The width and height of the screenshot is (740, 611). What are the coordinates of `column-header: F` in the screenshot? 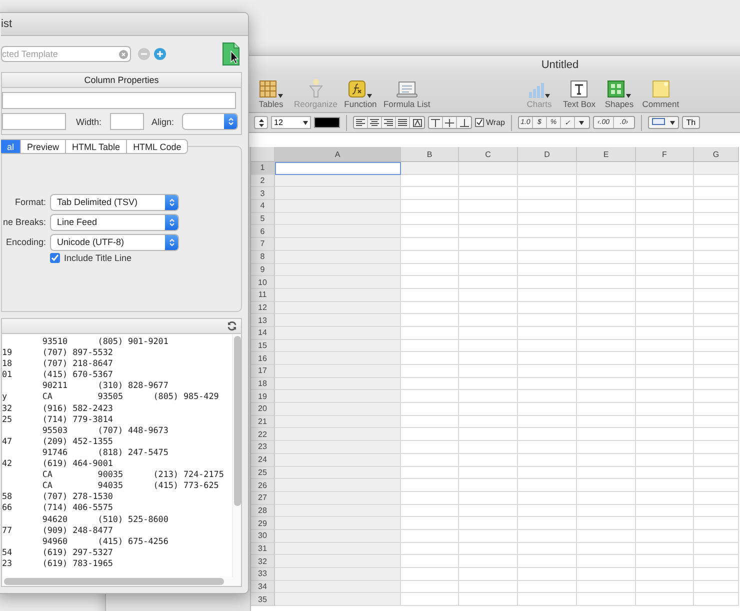 It's located at (665, 154).